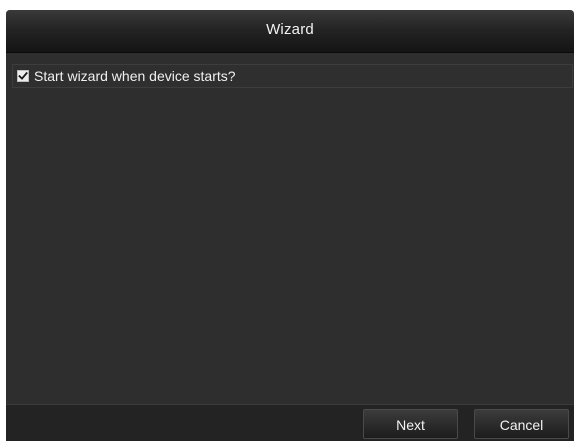 This screenshot has height=441, width=582. I want to click on next-button: Next, so click(410, 424).